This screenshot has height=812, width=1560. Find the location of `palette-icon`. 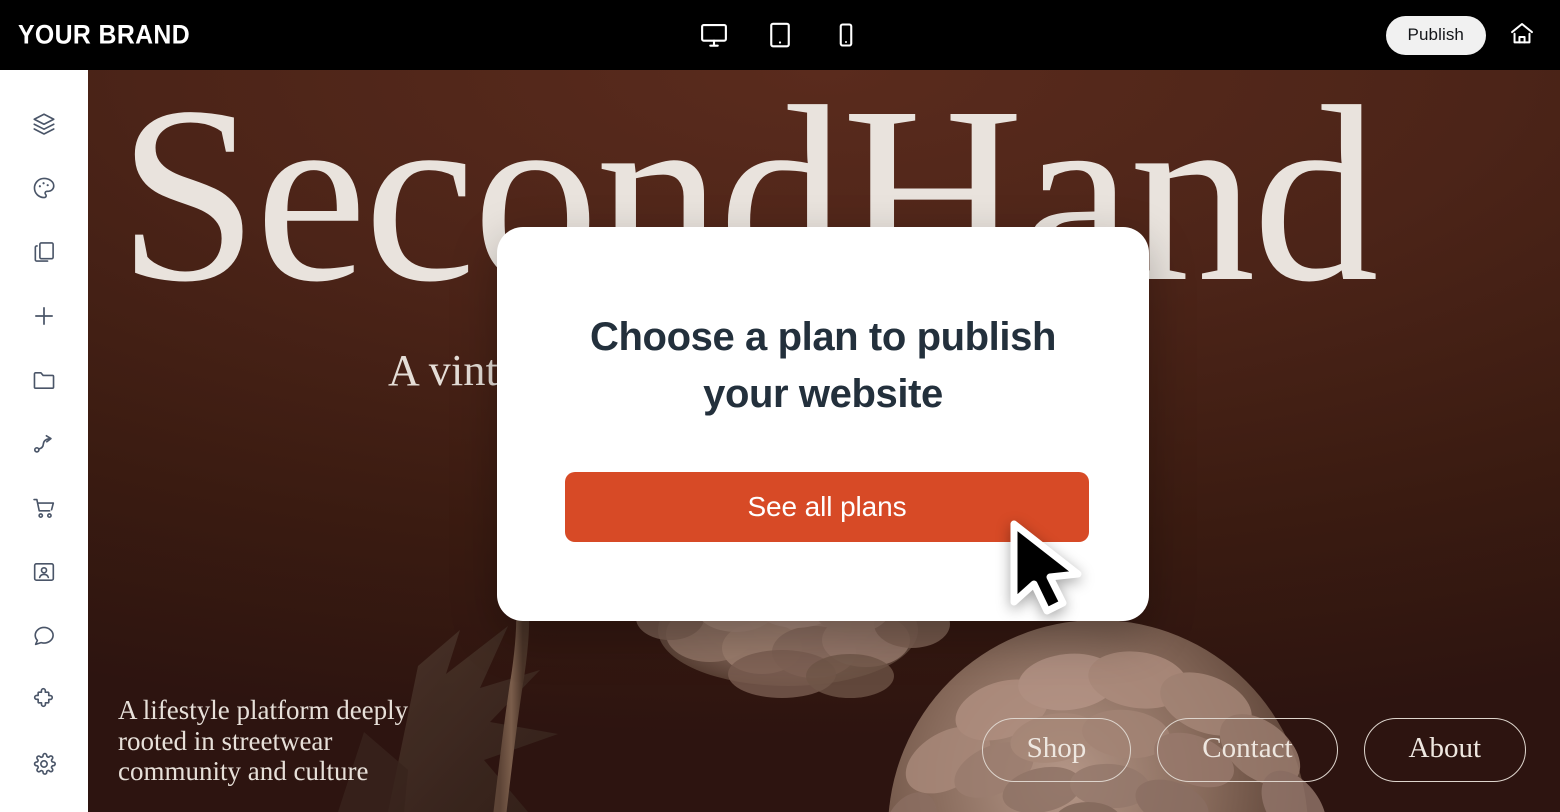

palette-icon is located at coordinates (44, 188).